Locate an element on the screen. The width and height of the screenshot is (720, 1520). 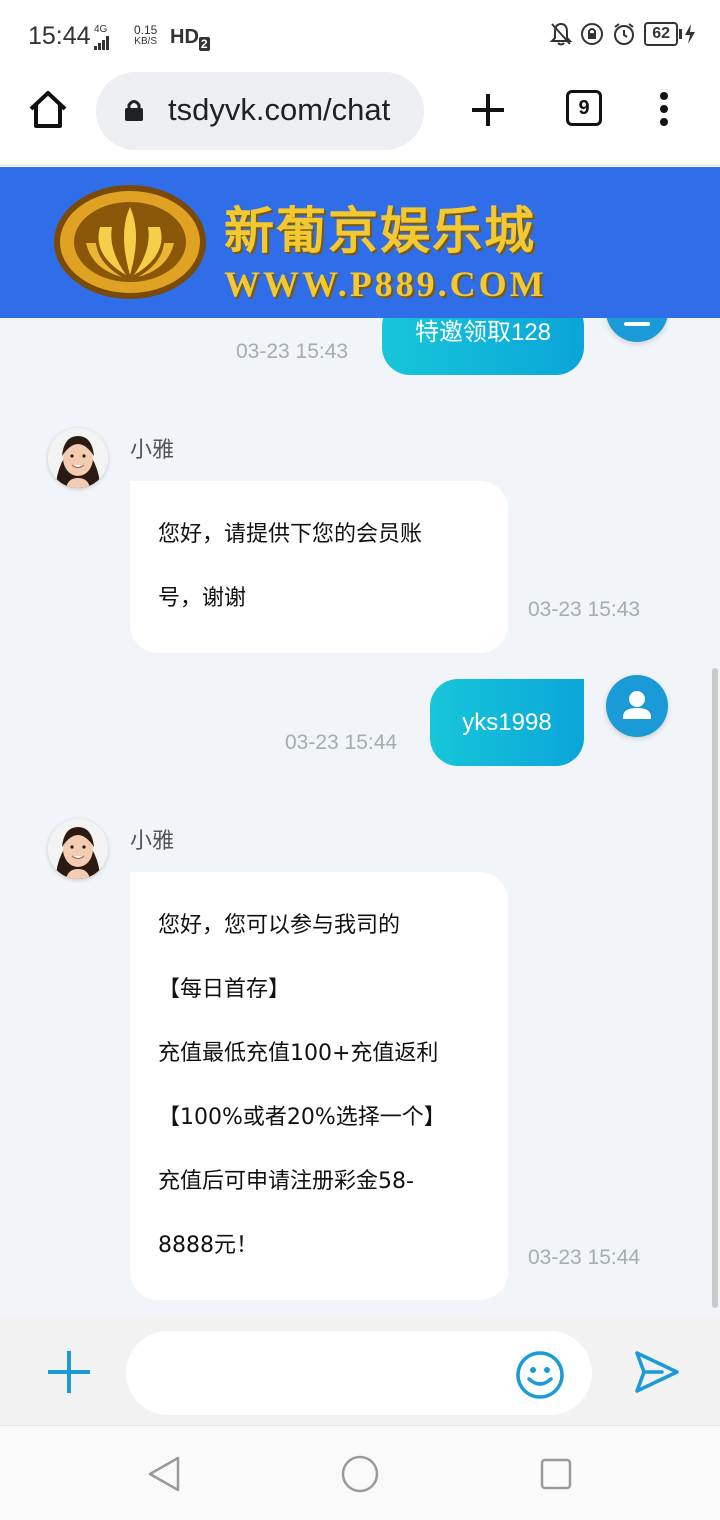
hd-label: HD is located at coordinates (184, 37).